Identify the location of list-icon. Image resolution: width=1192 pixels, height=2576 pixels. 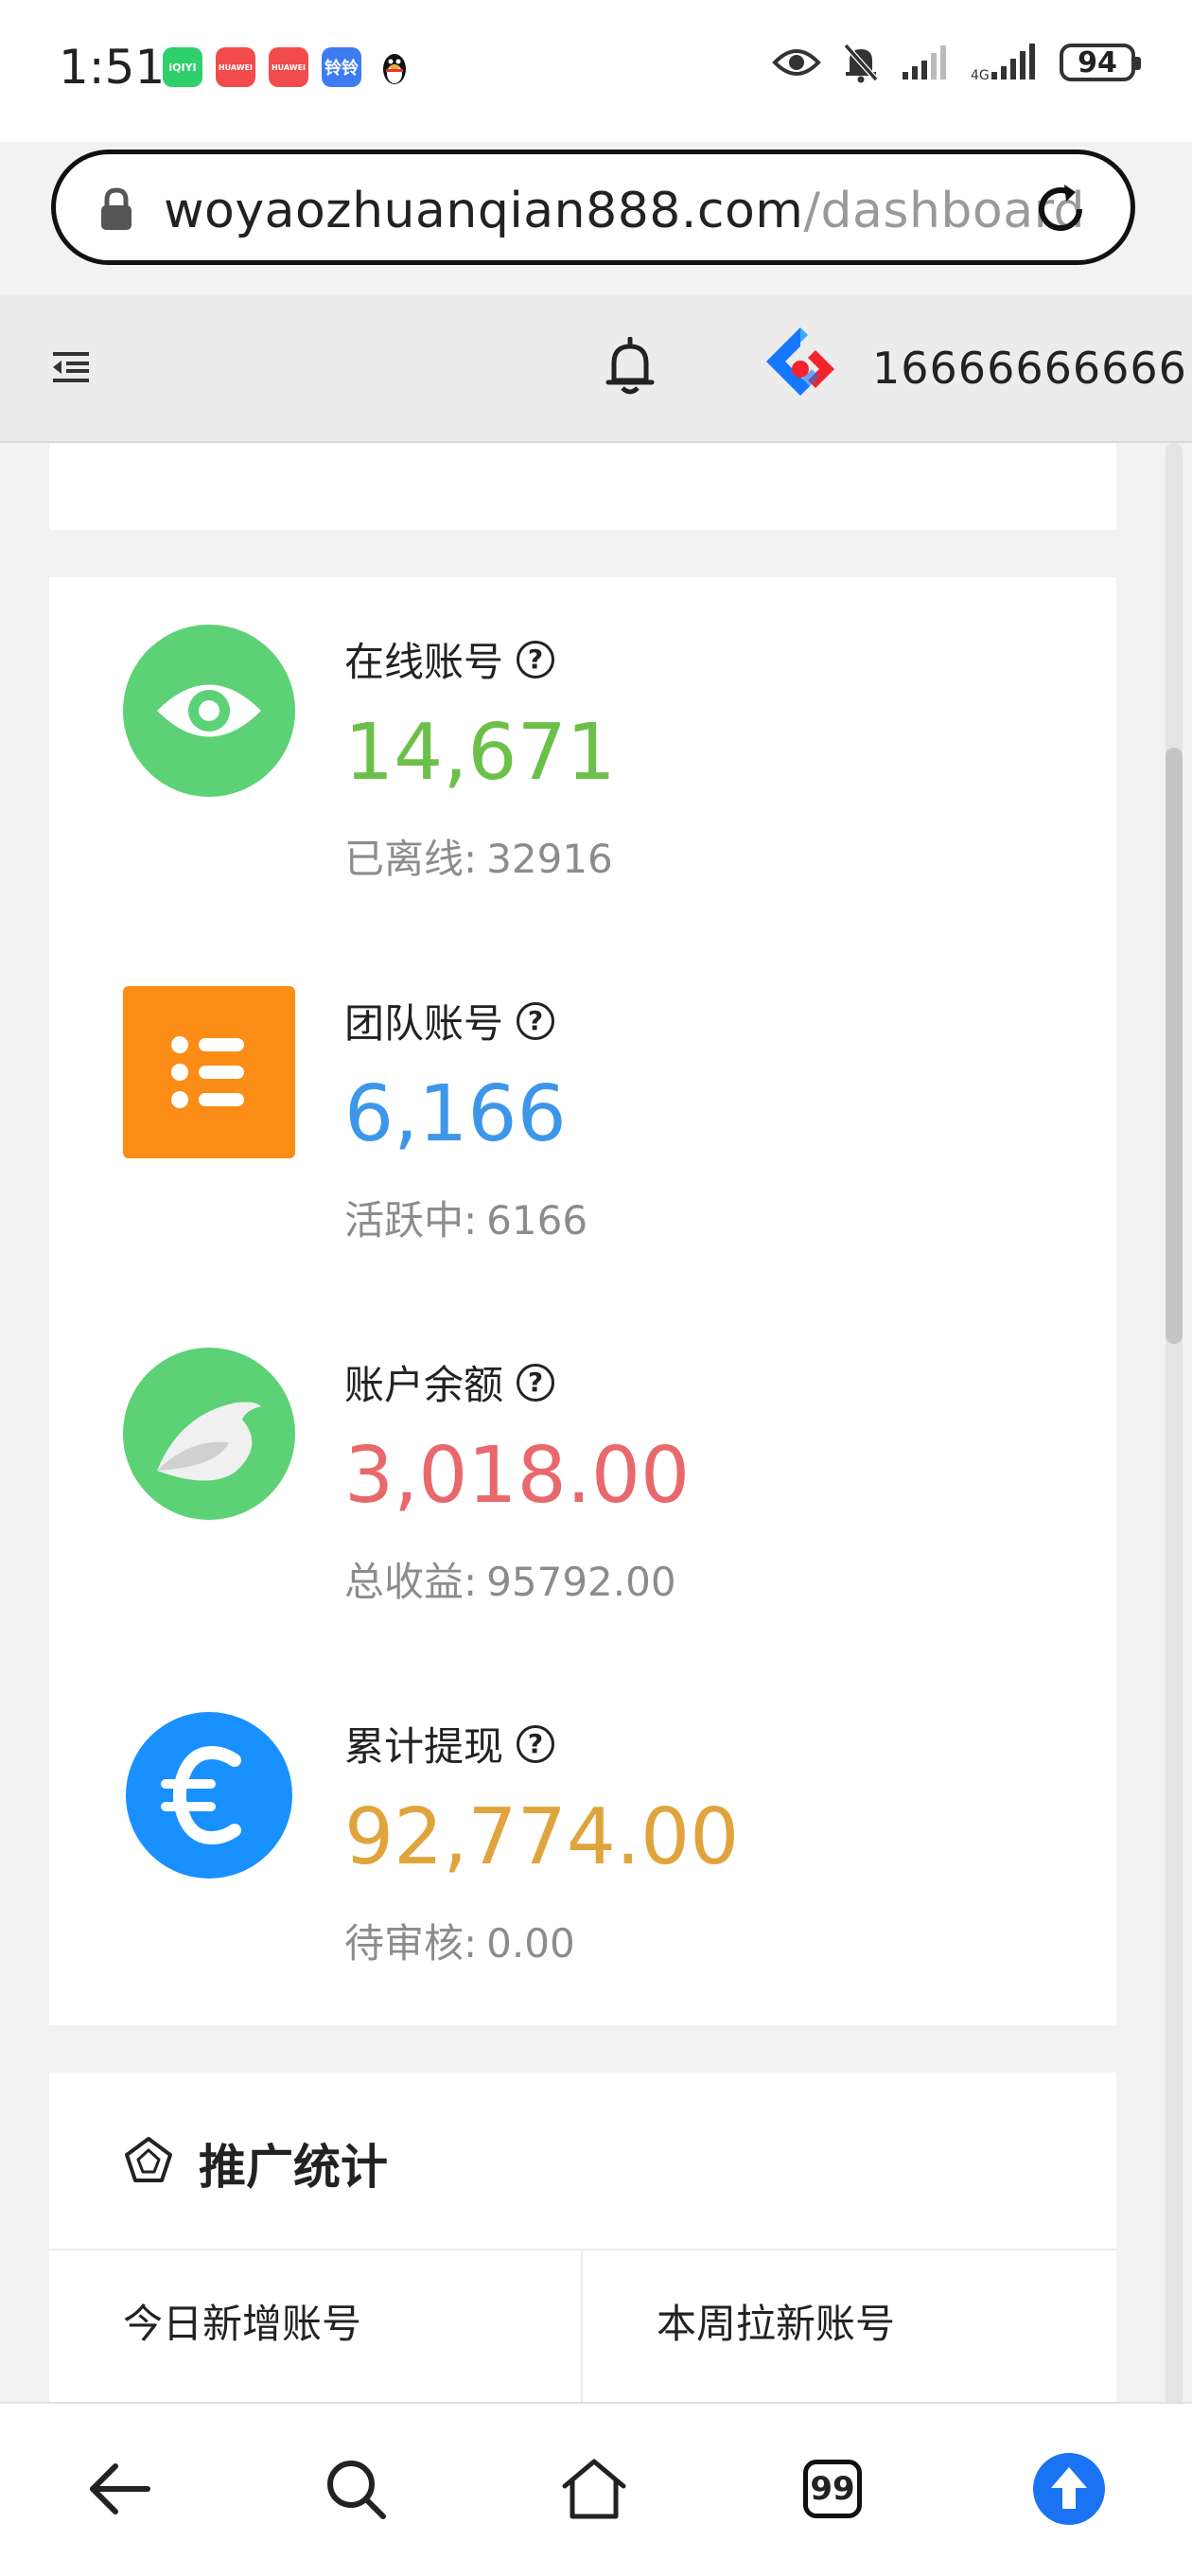
(209, 1072).